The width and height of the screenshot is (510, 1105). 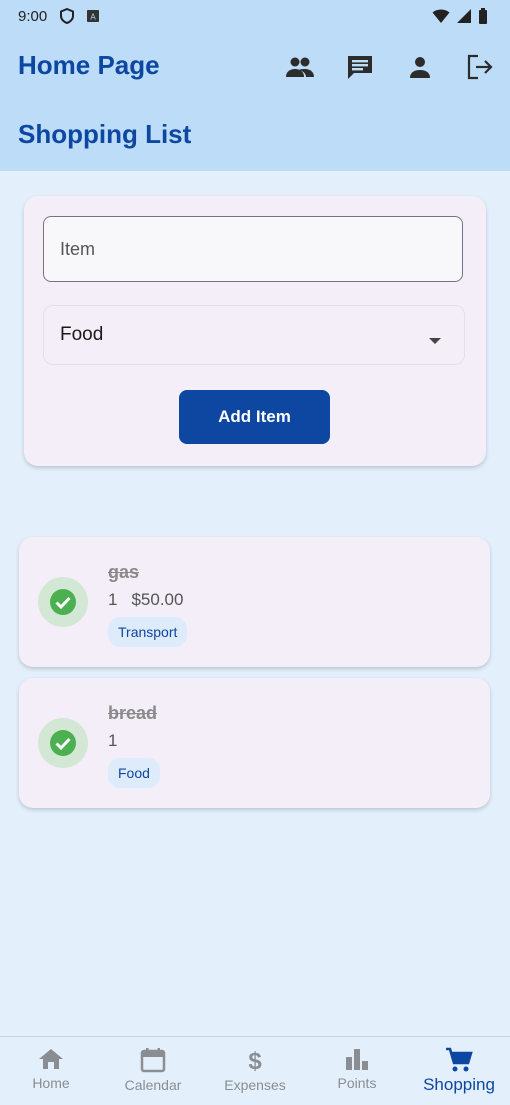 I want to click on shield-icon, so click(x=67, y=18).